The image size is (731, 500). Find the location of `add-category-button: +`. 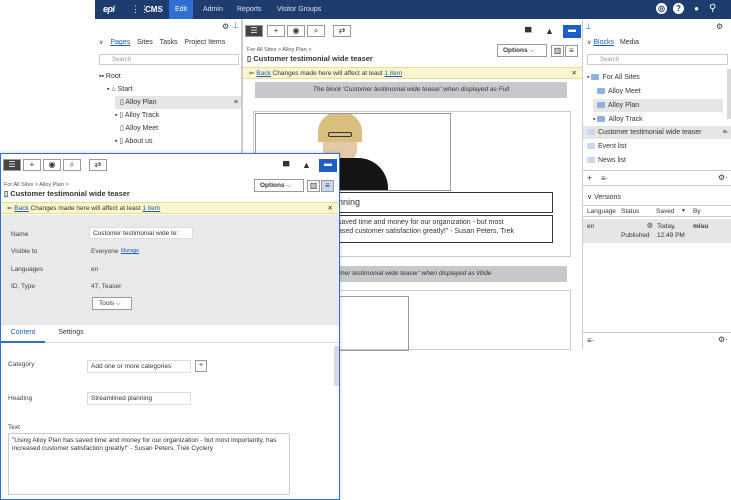

add-category-button: + is located at coordinates (201, 366).